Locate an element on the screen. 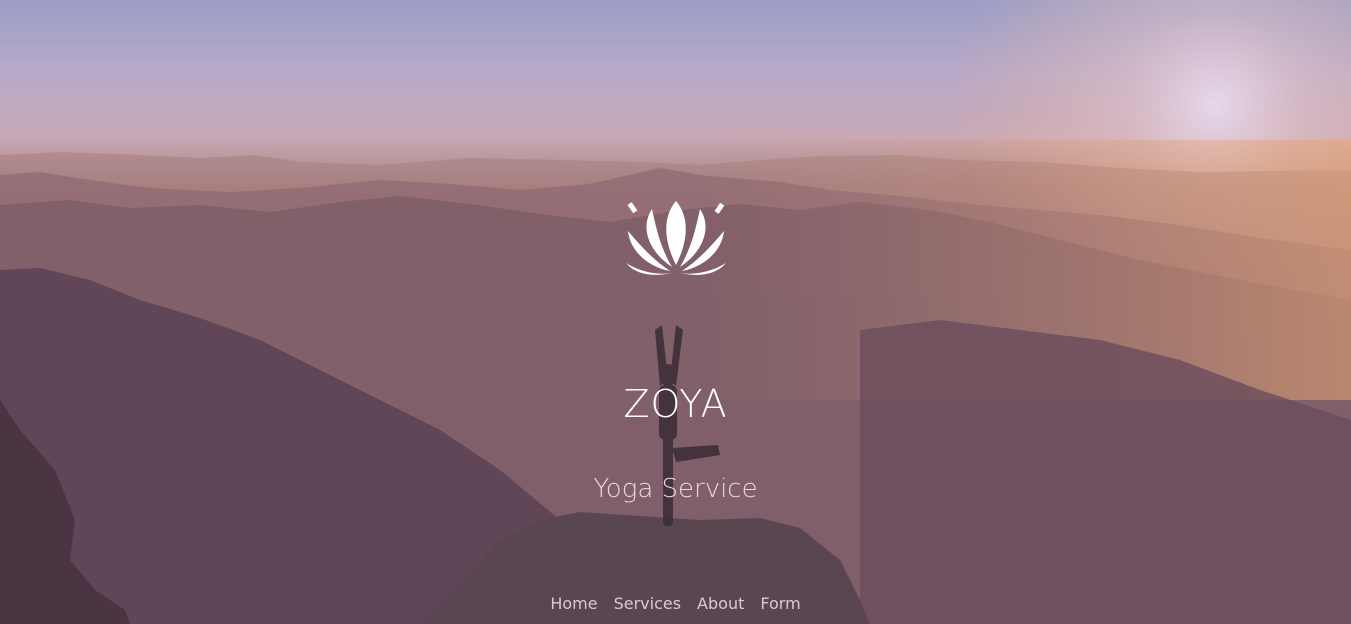 The height and width of the screenshot is (624, 1351). brand-tagline: Yoga Service is located at coordinates (675, 489).